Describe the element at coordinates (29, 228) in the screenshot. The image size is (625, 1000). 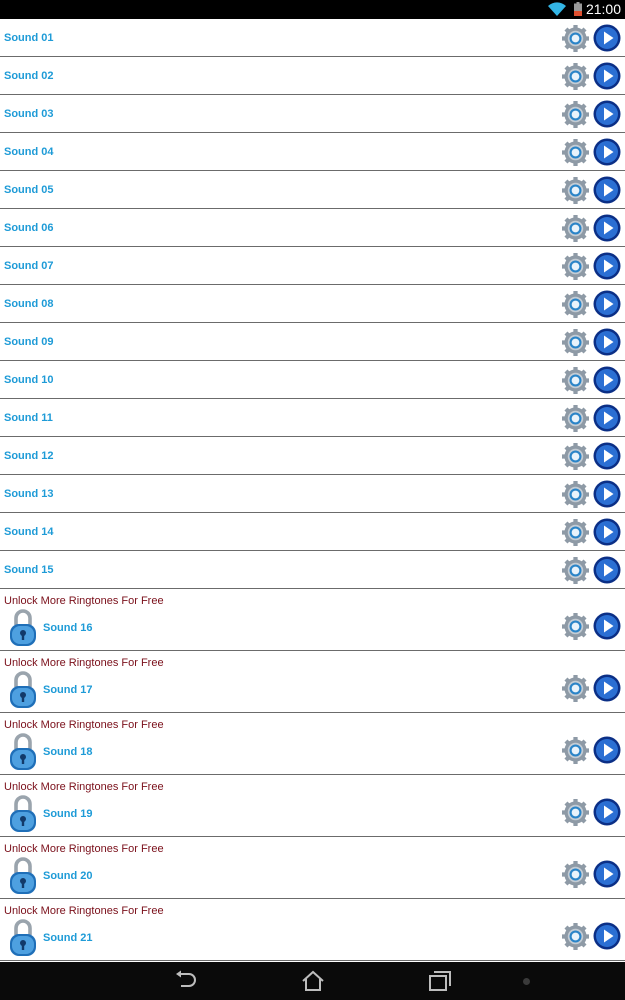
I see `sound-title: Sound 06` at that location.